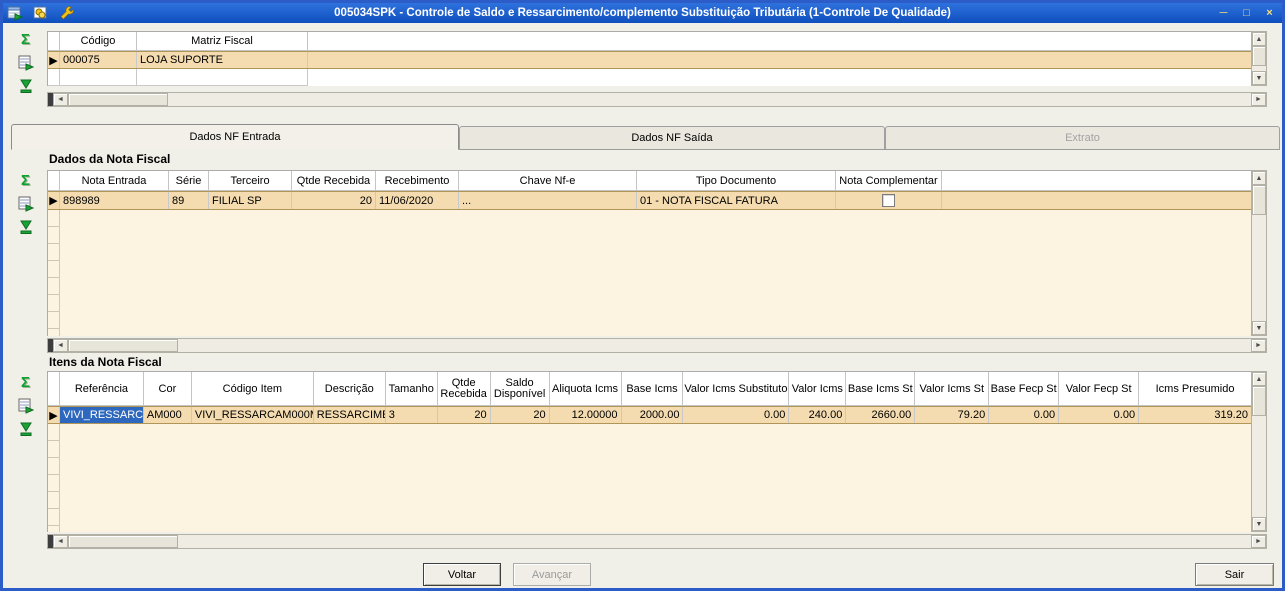 The image size is (1285, 591). Describe the element at coordinates (1234, 574) in the screenshot. I see `sair-button: Sair` at that location.